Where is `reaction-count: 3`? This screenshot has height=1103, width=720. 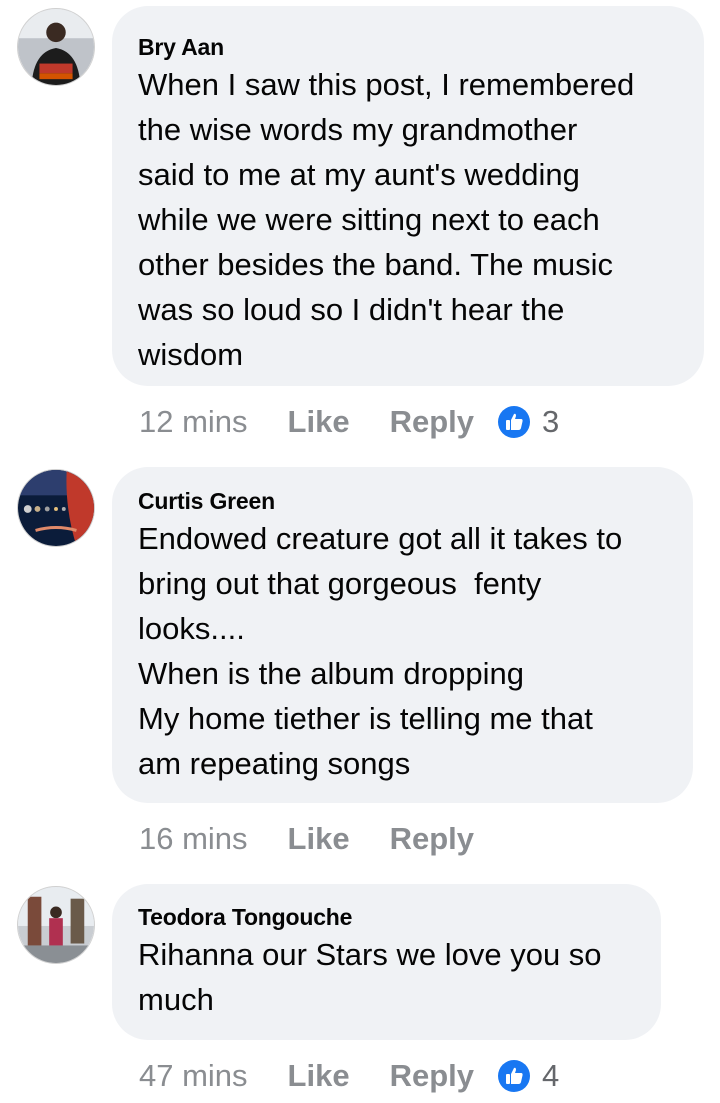 reaction-count: 3 is located at coordinates (550, 422).